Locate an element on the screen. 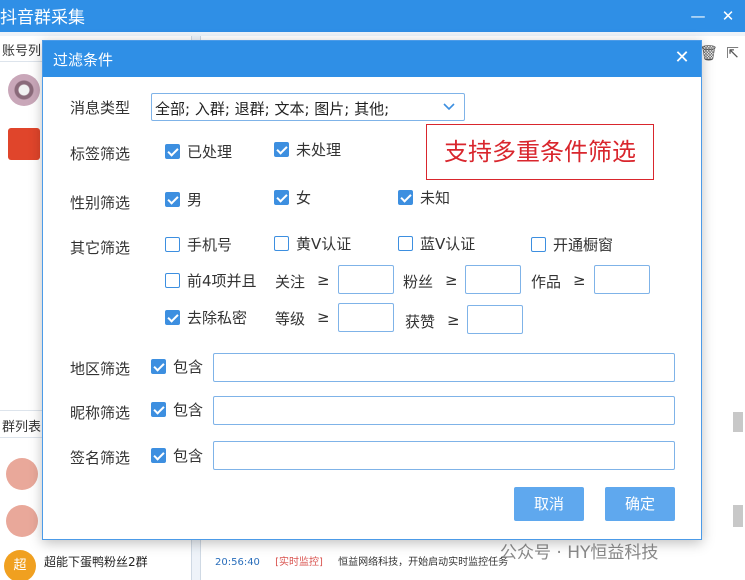  region-contains-checkbox: 包含 is located at coordinates (177, 366).